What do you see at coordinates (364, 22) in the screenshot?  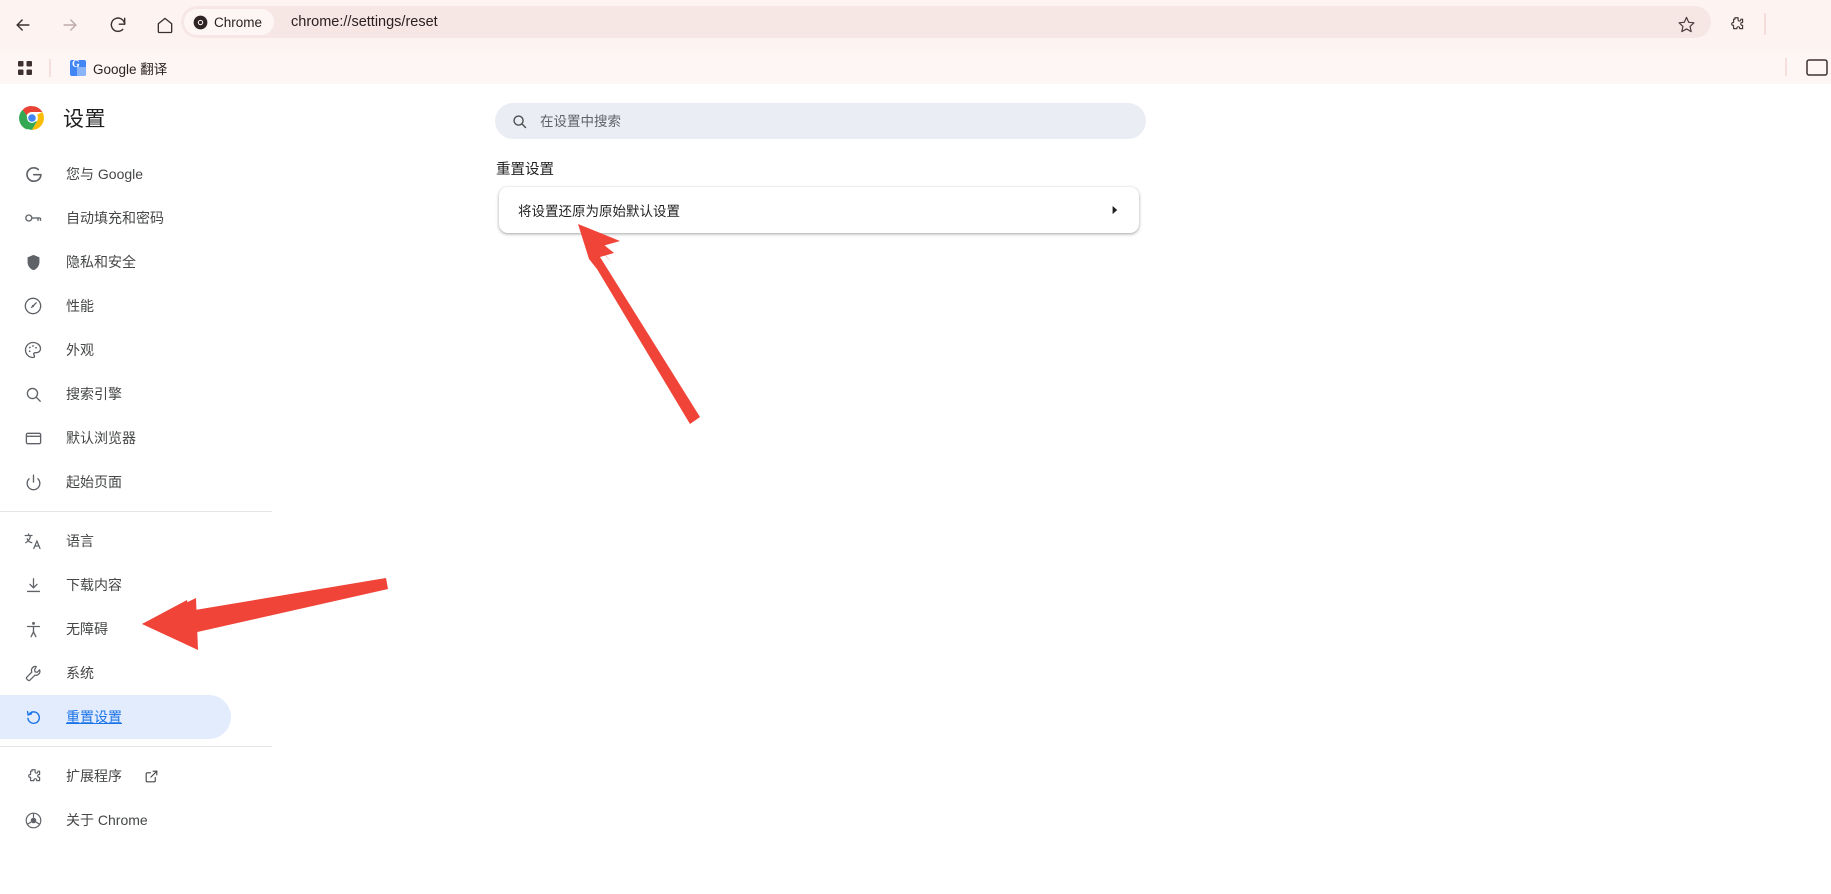 I see `omnibox-url-text: chrome://settings/reset` at bounding box center [364, 22].